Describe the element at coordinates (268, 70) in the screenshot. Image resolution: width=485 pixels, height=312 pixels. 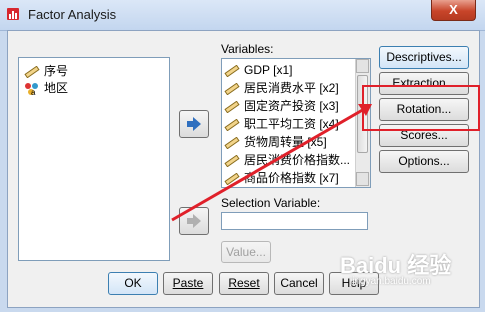
I see `variable-label: GDP [x1]` at that location.